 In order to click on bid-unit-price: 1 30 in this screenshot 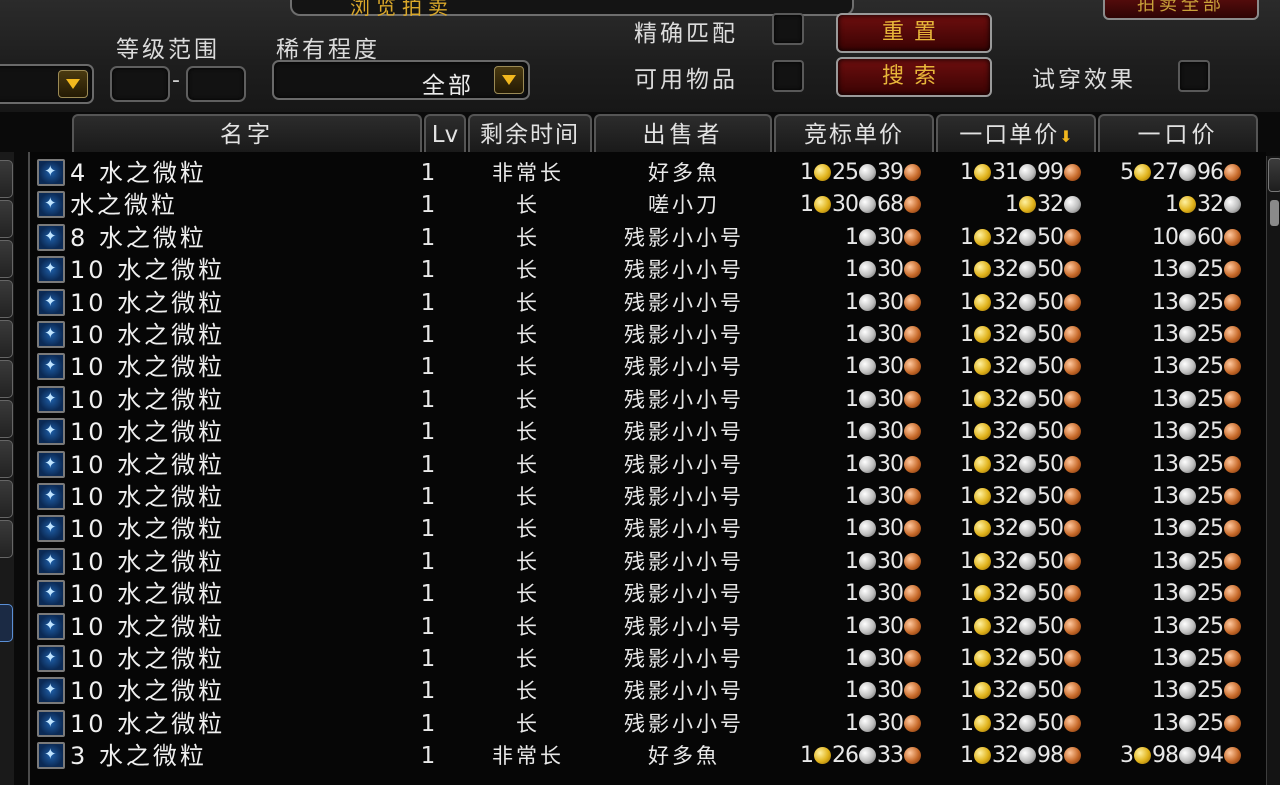, I will do `click(883, 432)`.